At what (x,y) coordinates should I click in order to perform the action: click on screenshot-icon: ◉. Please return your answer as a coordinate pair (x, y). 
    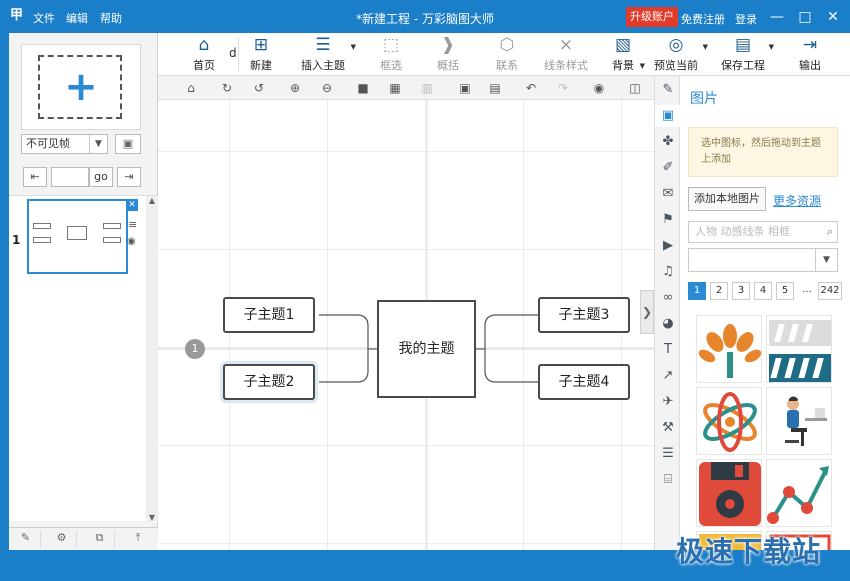
    Looking at the image, I should click on (599, 88).